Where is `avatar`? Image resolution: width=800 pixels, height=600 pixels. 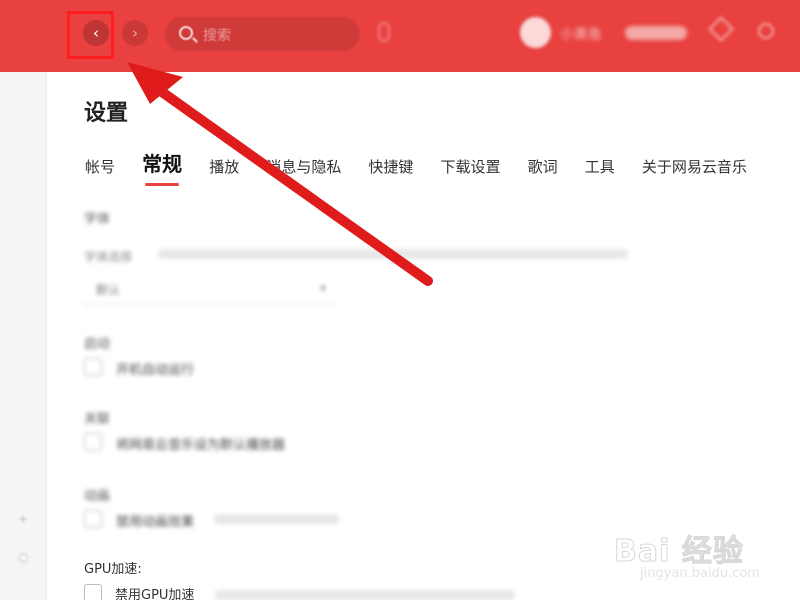
avatar is located at coordinates (535, 32).